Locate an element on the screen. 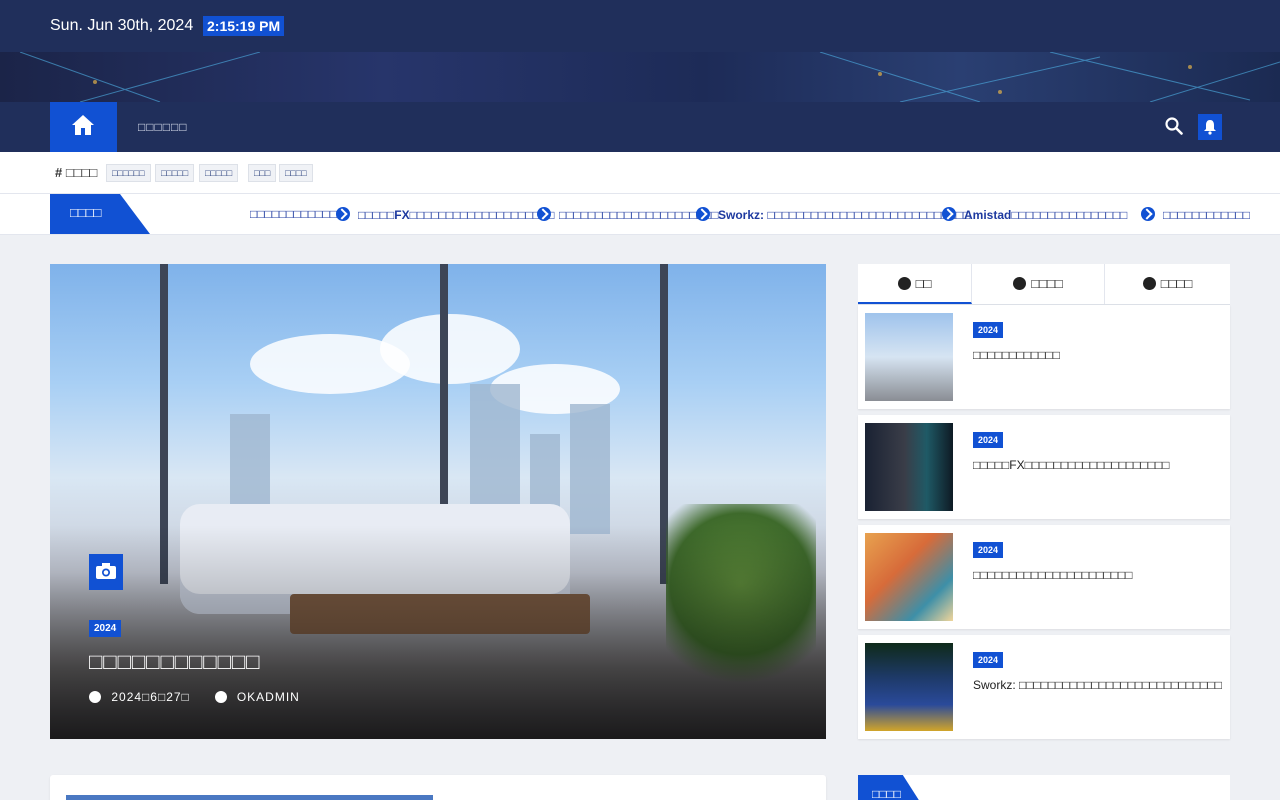 The image size is (1280, 800). current-time: 2:15:19 PM is located at coordinates (244, 26).